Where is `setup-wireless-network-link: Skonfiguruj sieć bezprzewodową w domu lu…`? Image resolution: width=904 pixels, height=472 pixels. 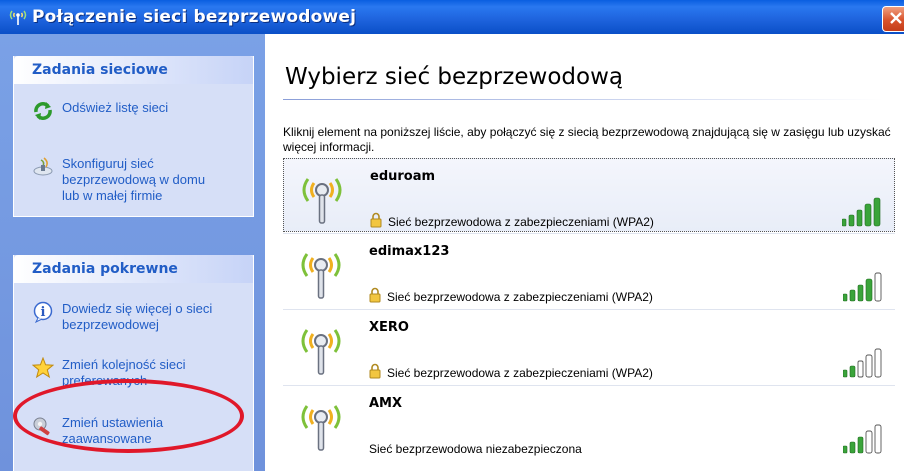 setup-wireless-network-link: Skonfiguruj sieć bezprzewodową w domu lu… is located at coordinates (118, 180).